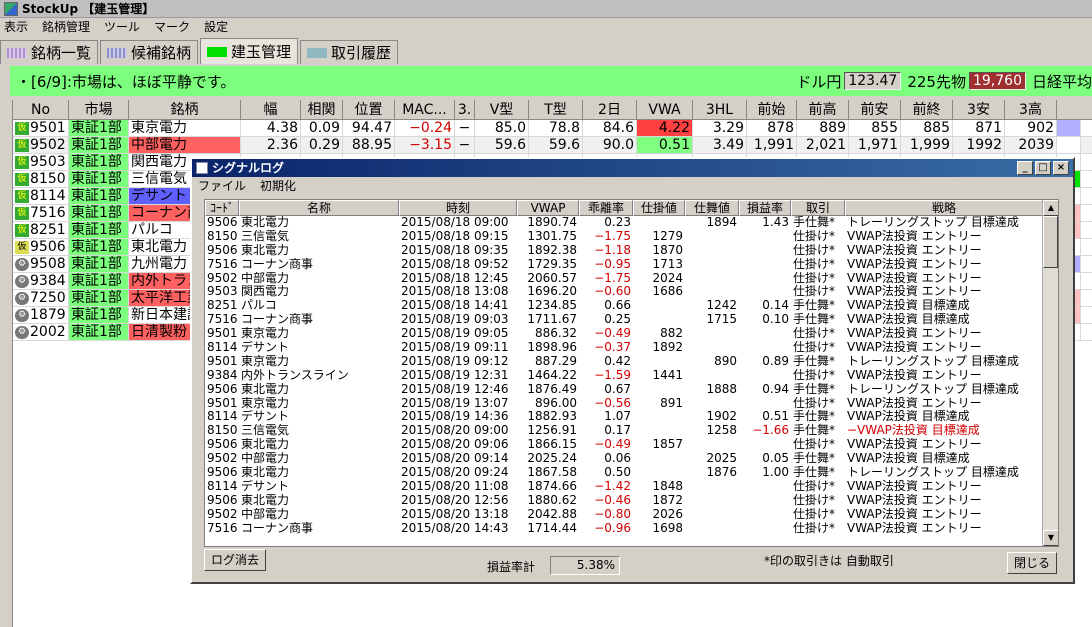 Image resolution: width=1092 pixels, height=627 pixels. I want to click on log-cell-deviation: −0.49, so click(612, 334).